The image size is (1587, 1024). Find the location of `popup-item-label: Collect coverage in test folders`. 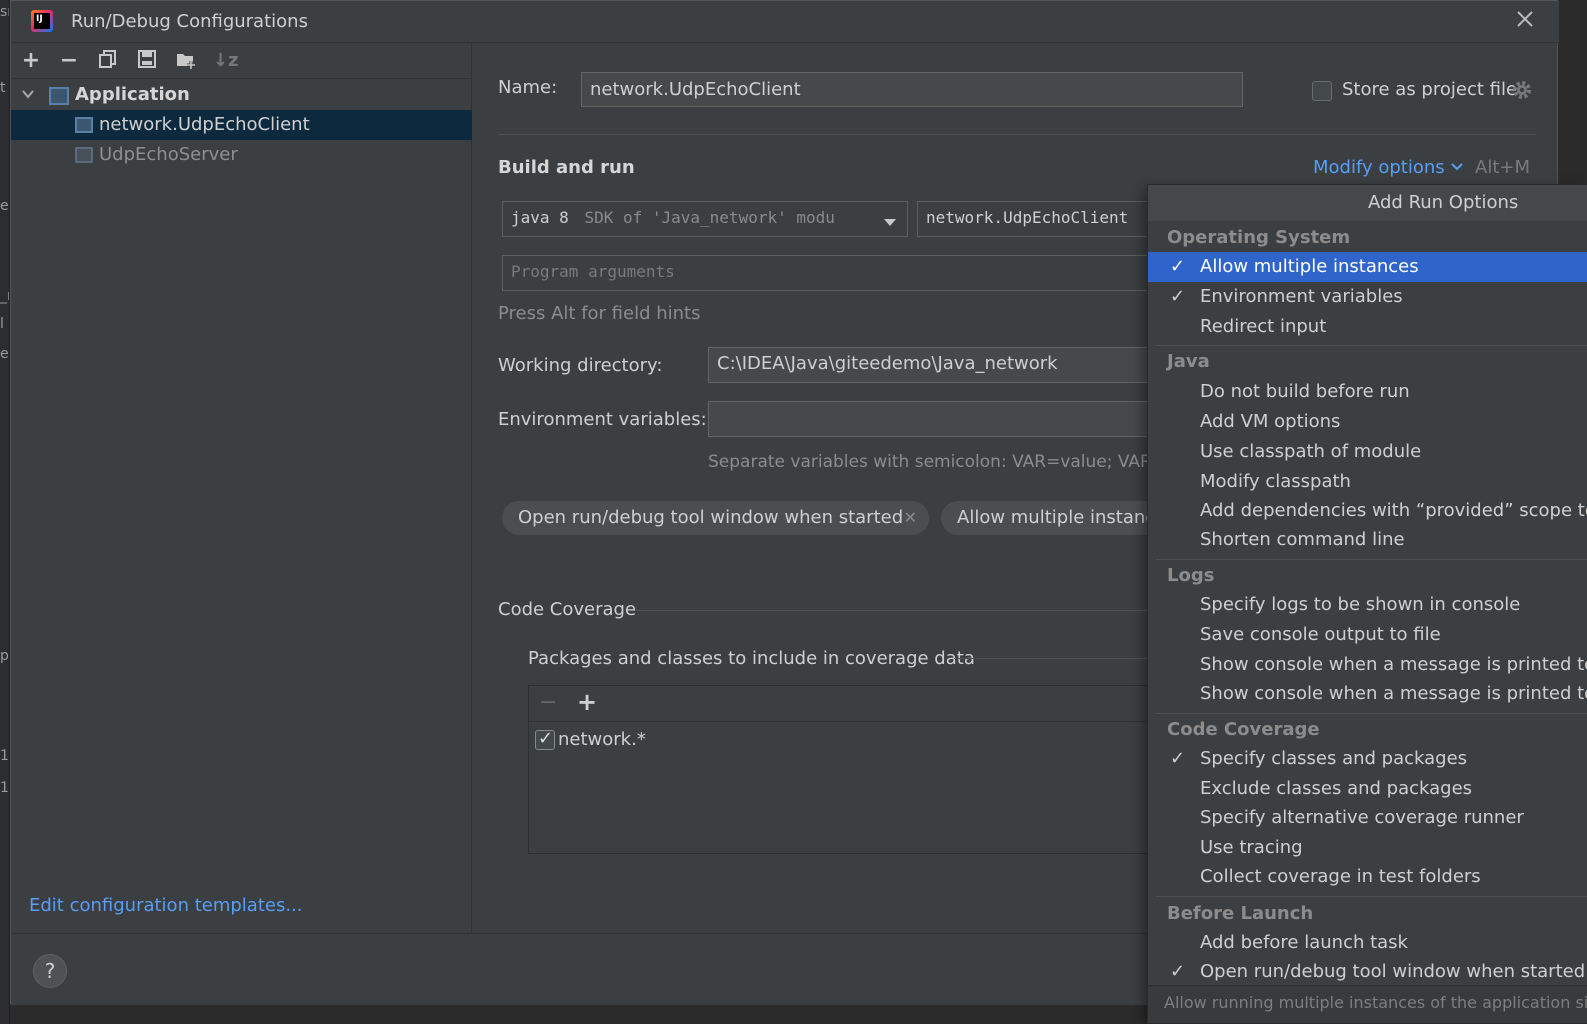

popup-item-label: Collect coverage in test folders is located at coordinates (1340, 876).